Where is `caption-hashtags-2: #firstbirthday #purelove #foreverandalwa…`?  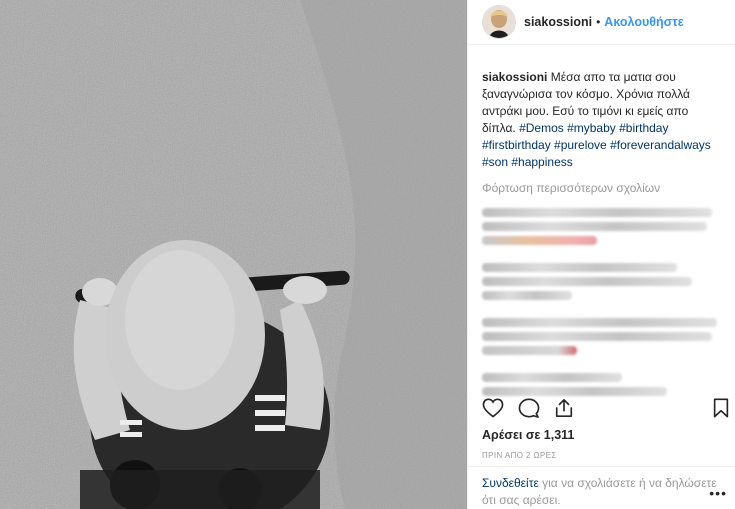
caption-hashtags-2: #firstbirthday #purelove #foreverandalwa… is located at coordinates (596, 145).